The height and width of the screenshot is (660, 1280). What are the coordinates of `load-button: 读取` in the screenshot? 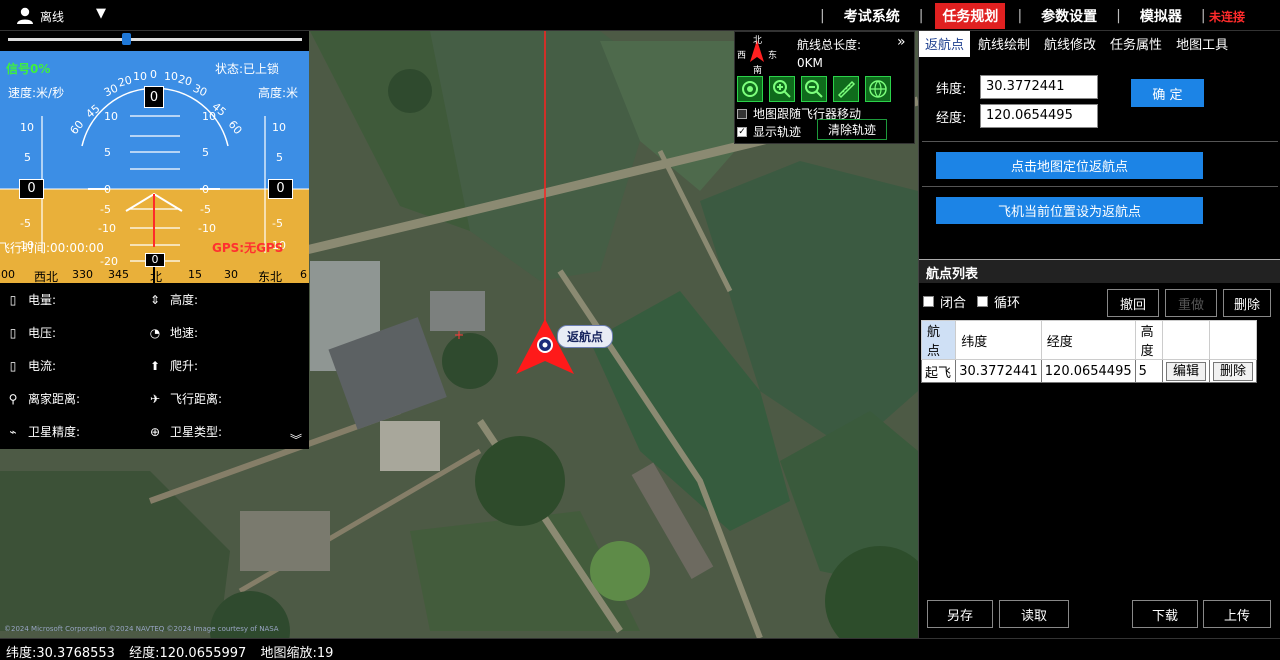 It's located at (1034, 614).